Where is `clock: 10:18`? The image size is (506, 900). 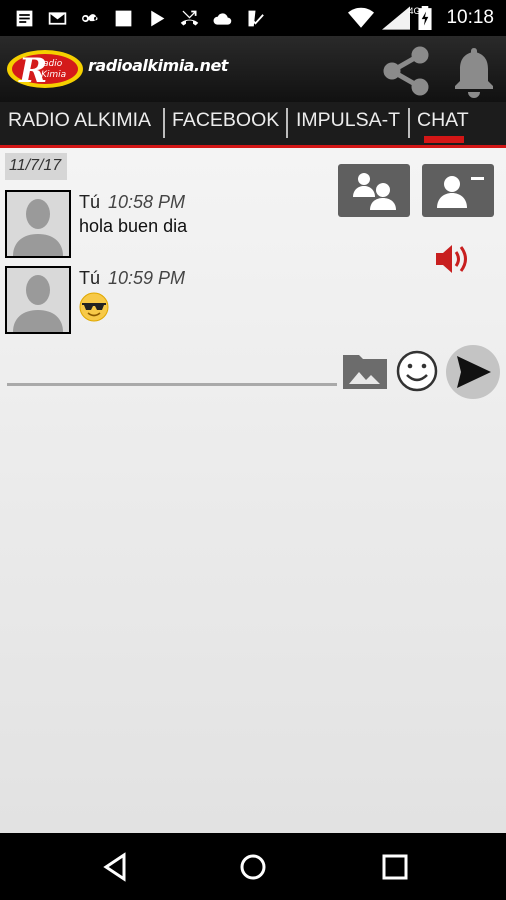
clock: 10:18 is located at coordinates (470, 17).